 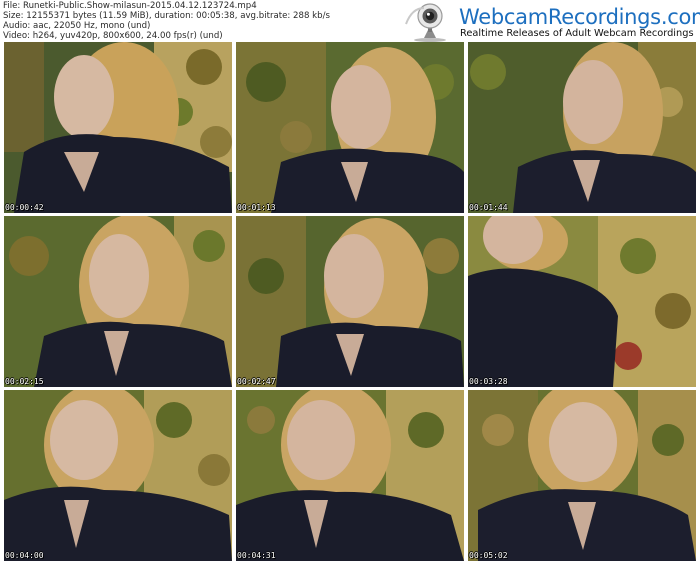 I want to click on thumbnail-timestamp: 00:02:15, so click(x=24, y=381).